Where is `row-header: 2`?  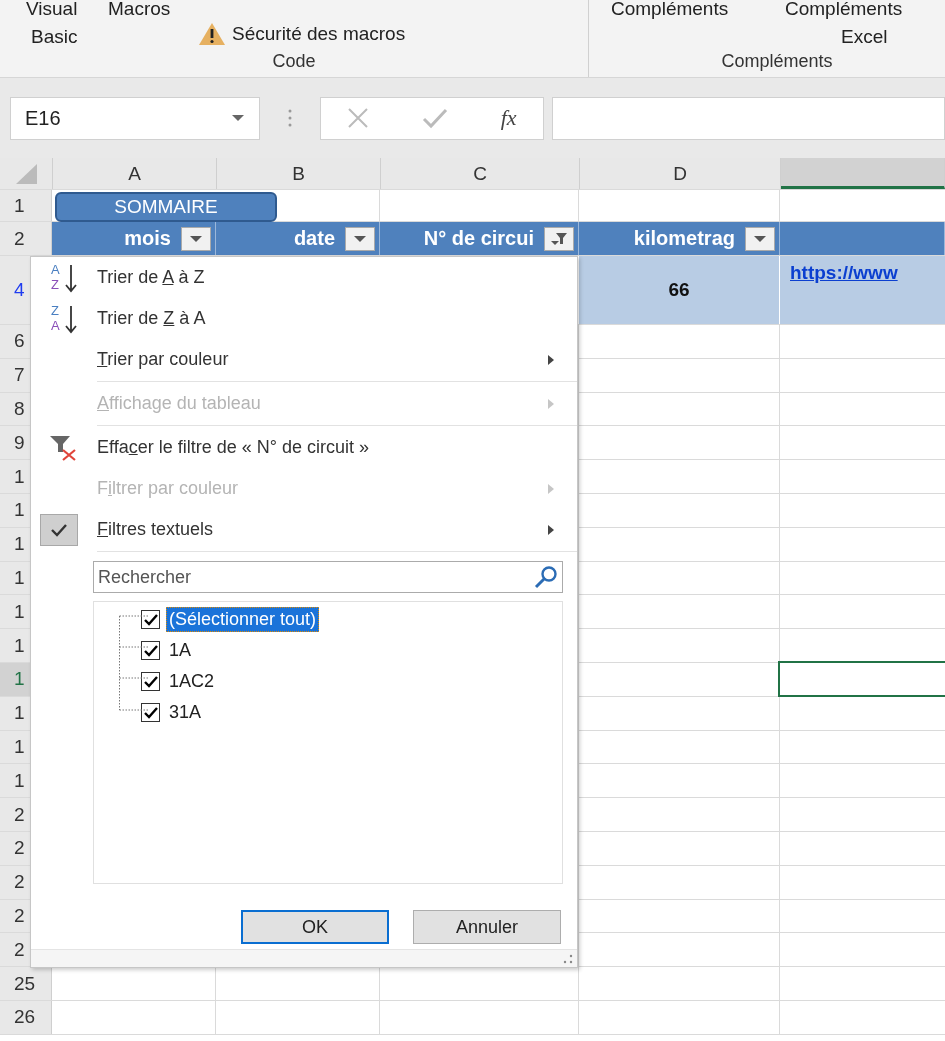 row-header: 2 is located at coordinates (26, 238).